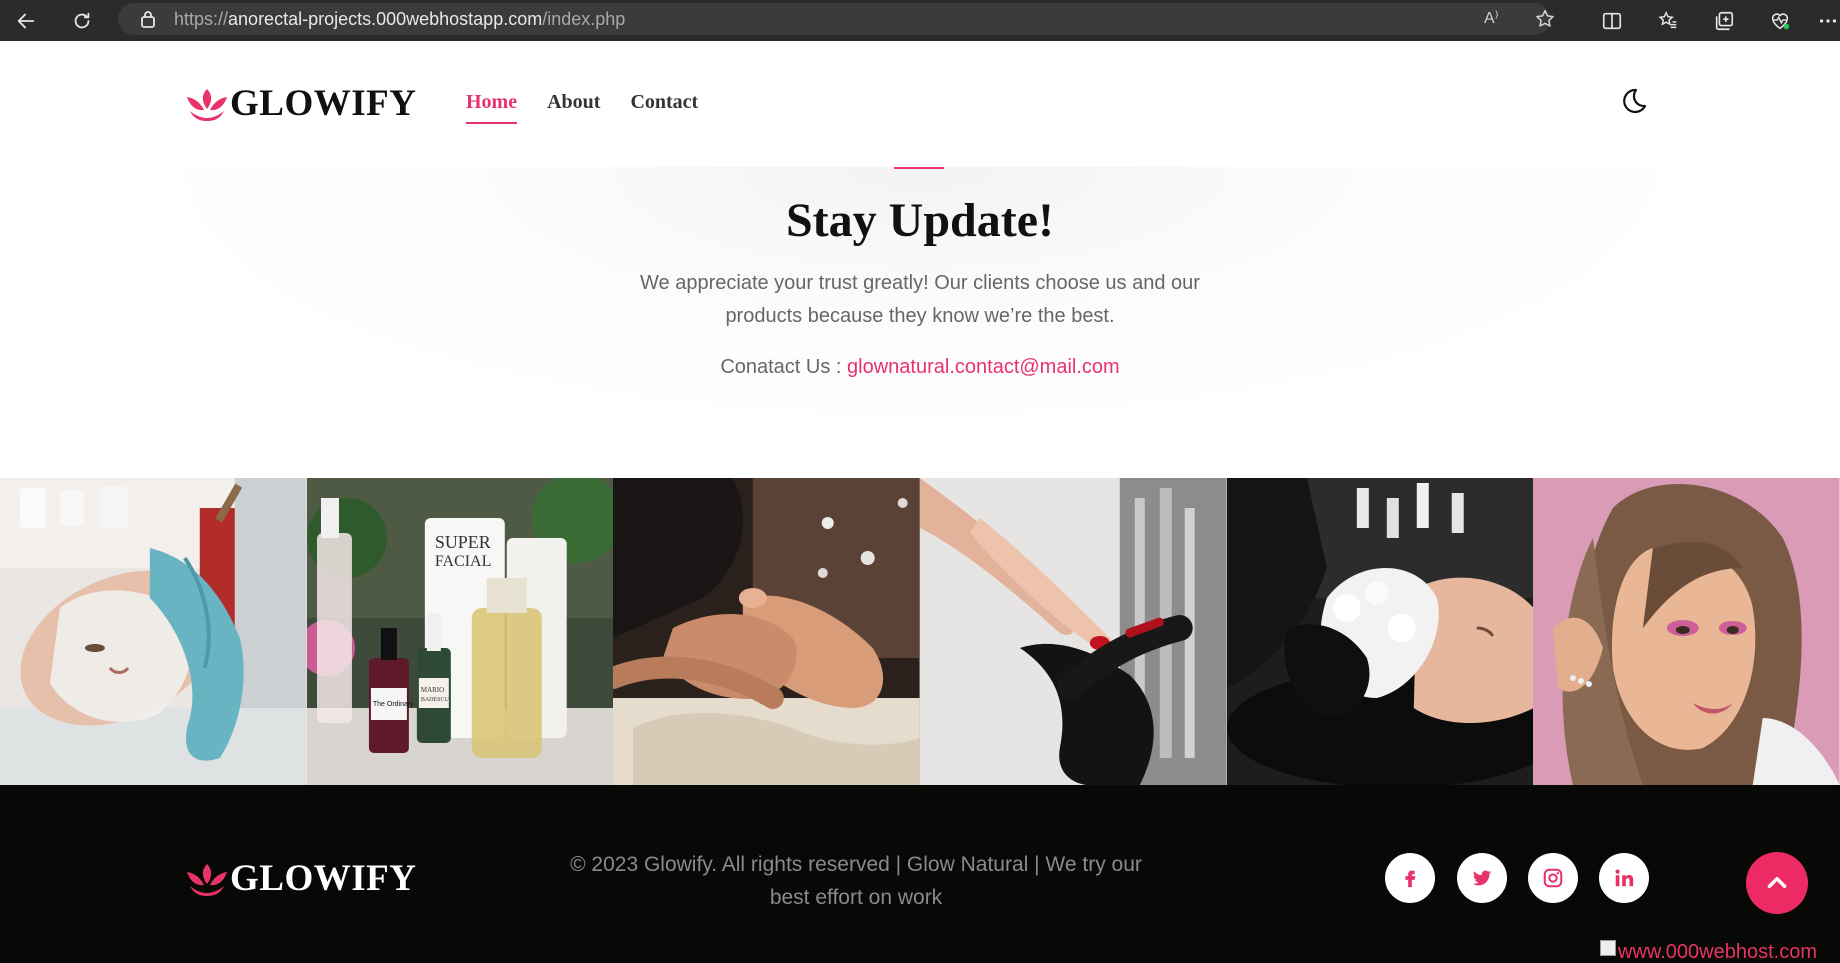 This screenshot has width=1840, height=963. I want to click on collections-icon, so click(1724, 21).